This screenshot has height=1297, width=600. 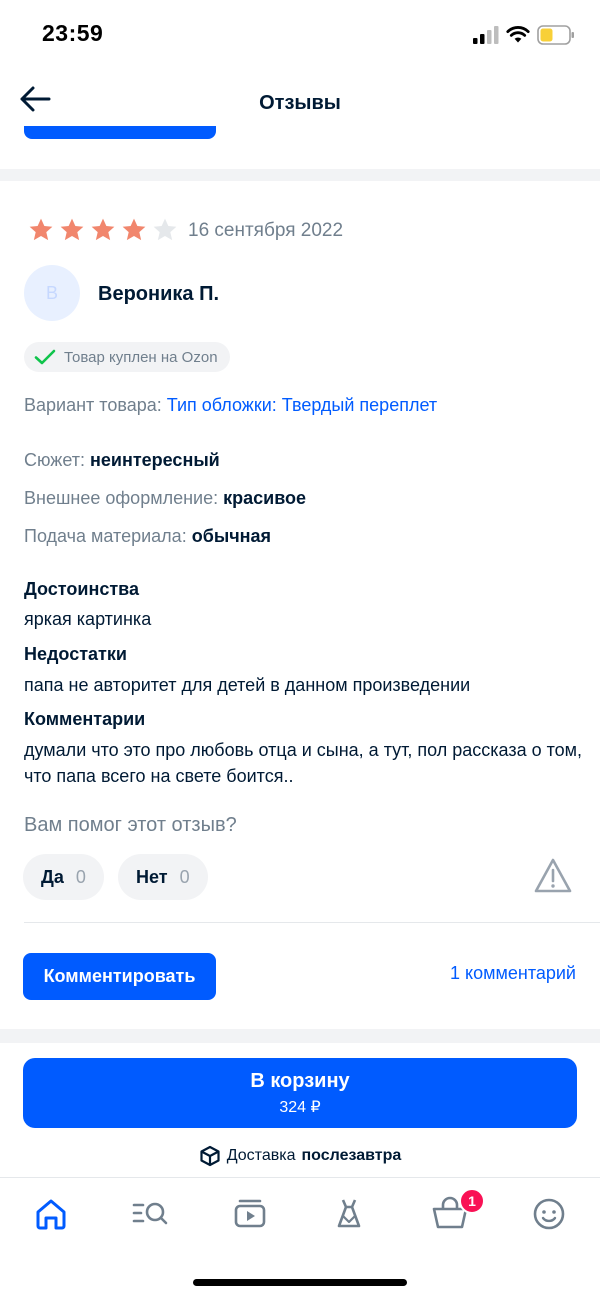 What do you see at coordinates (266, 230) in the screenshot?
I see `review-date: 16 сентября 2022` at bounding box center [266, 230].